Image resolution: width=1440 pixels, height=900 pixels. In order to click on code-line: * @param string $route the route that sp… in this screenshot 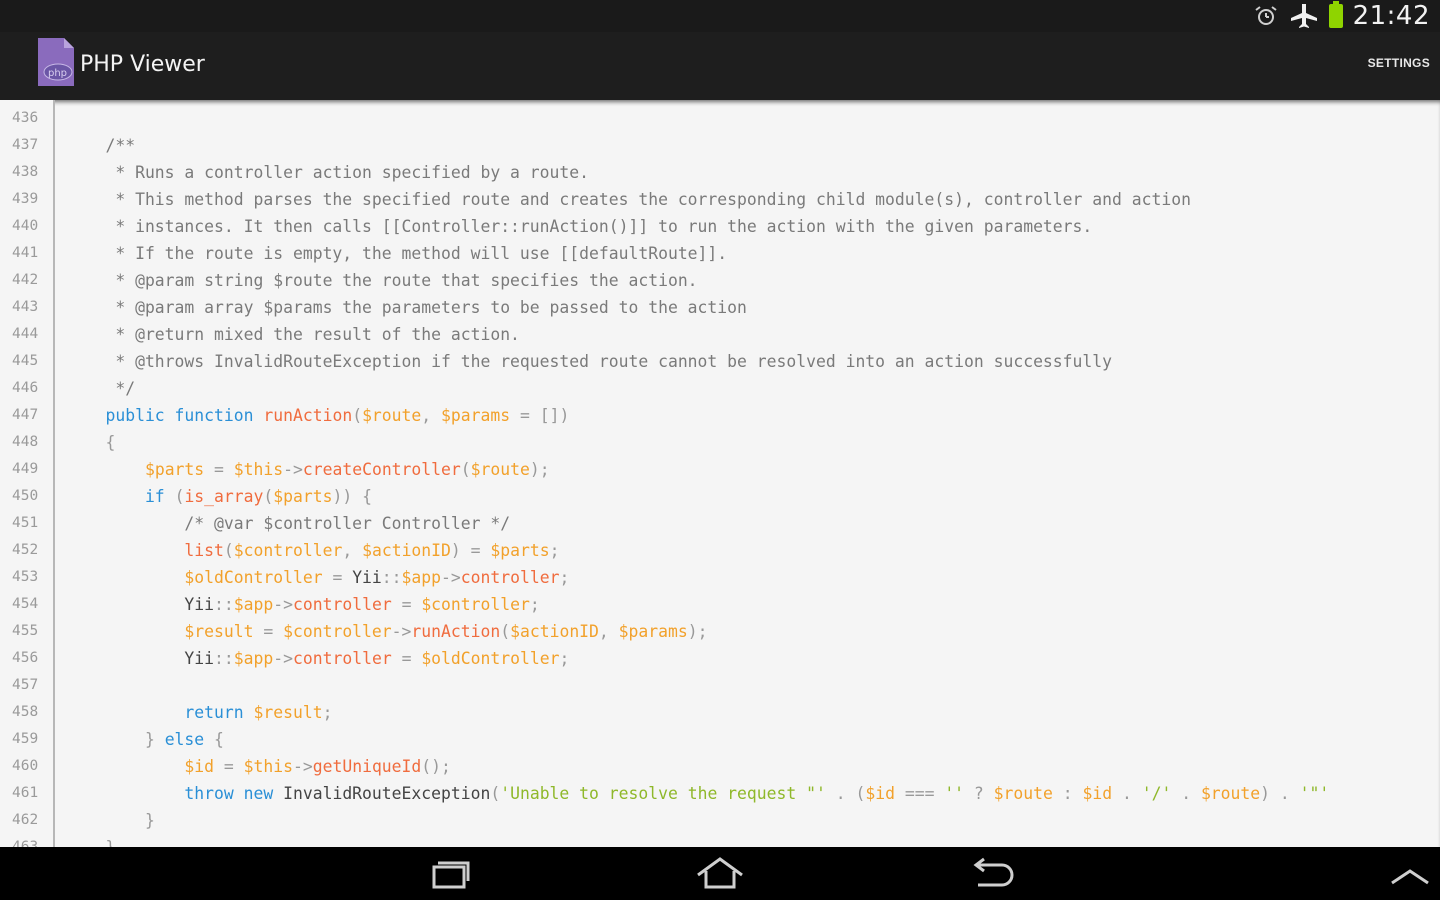, I will do `click(697, 280)`.